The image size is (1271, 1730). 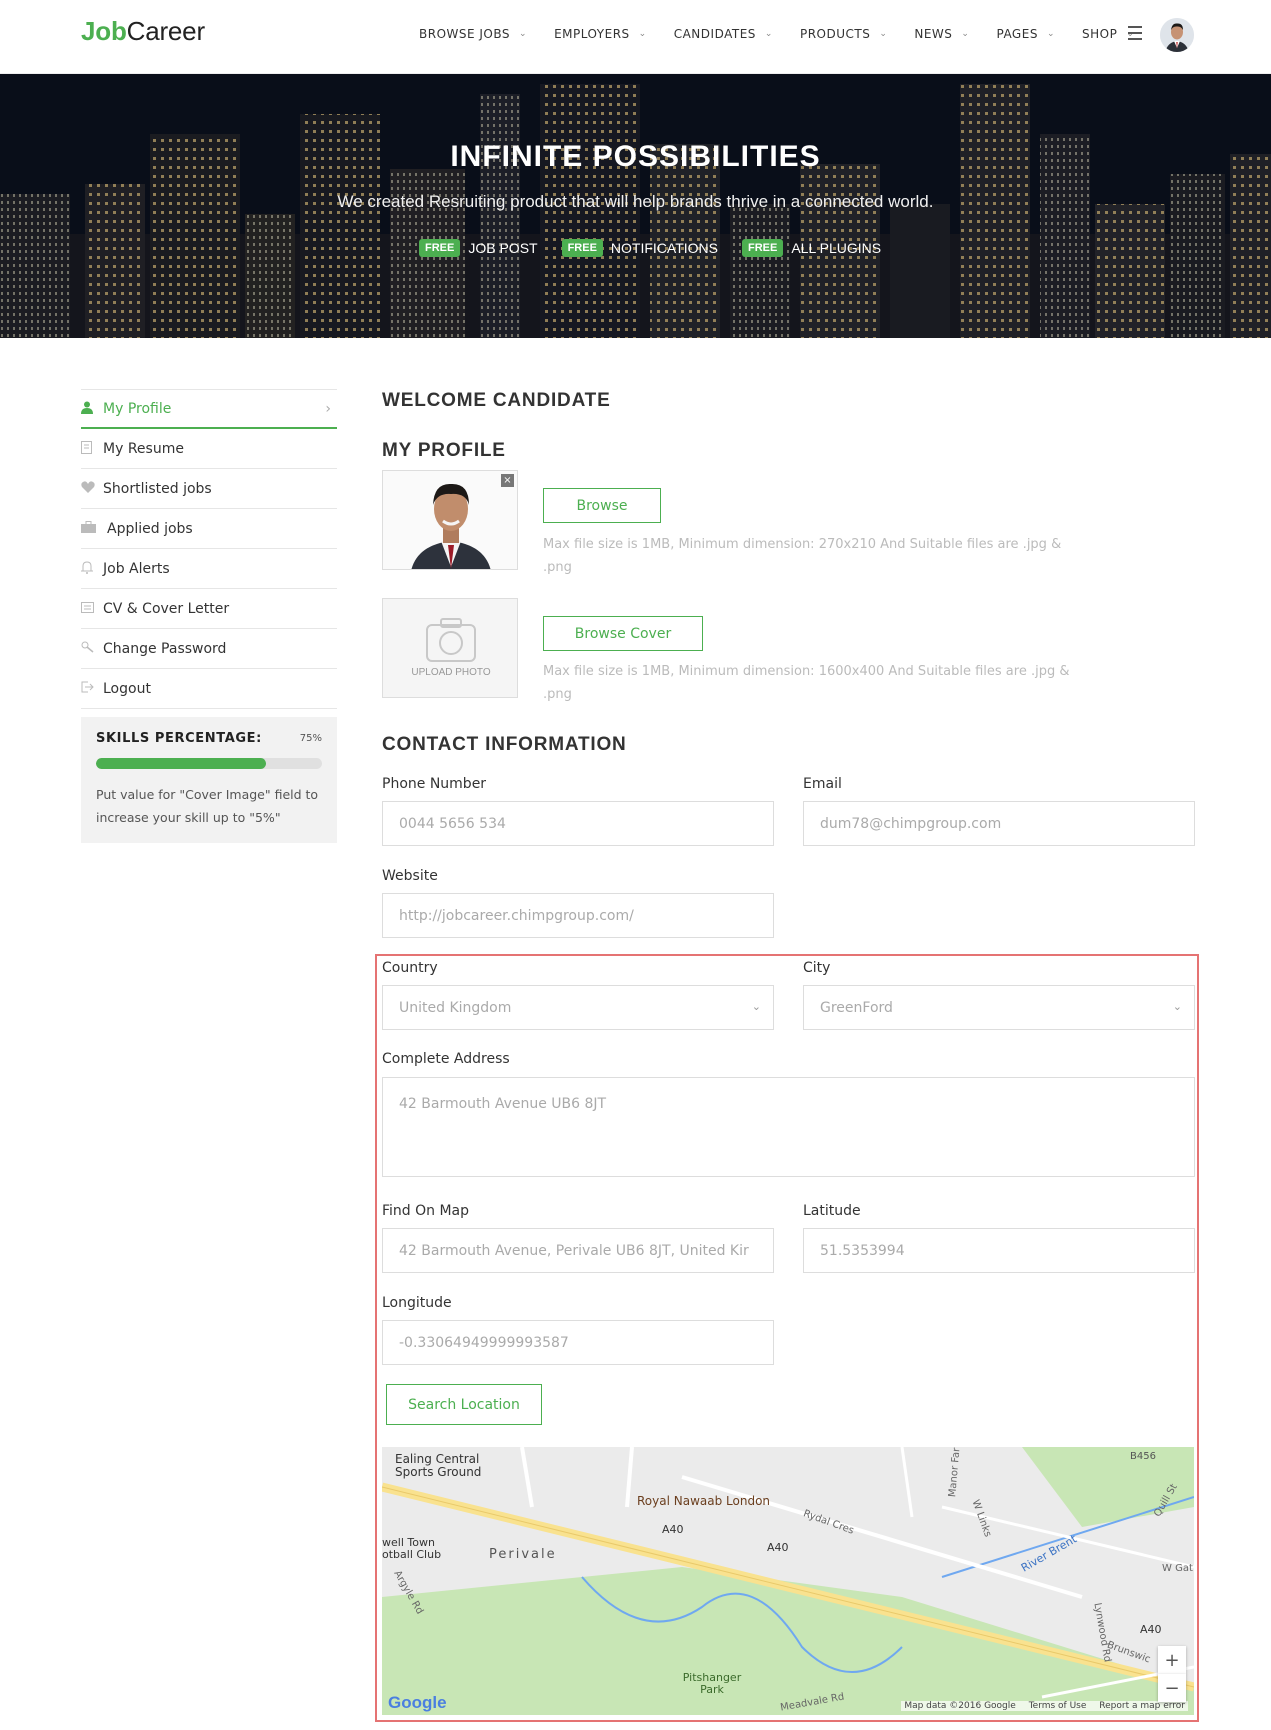 I want to click on skills-title: SKILLS PERCENTAGE:, so click(x=179, y=738).